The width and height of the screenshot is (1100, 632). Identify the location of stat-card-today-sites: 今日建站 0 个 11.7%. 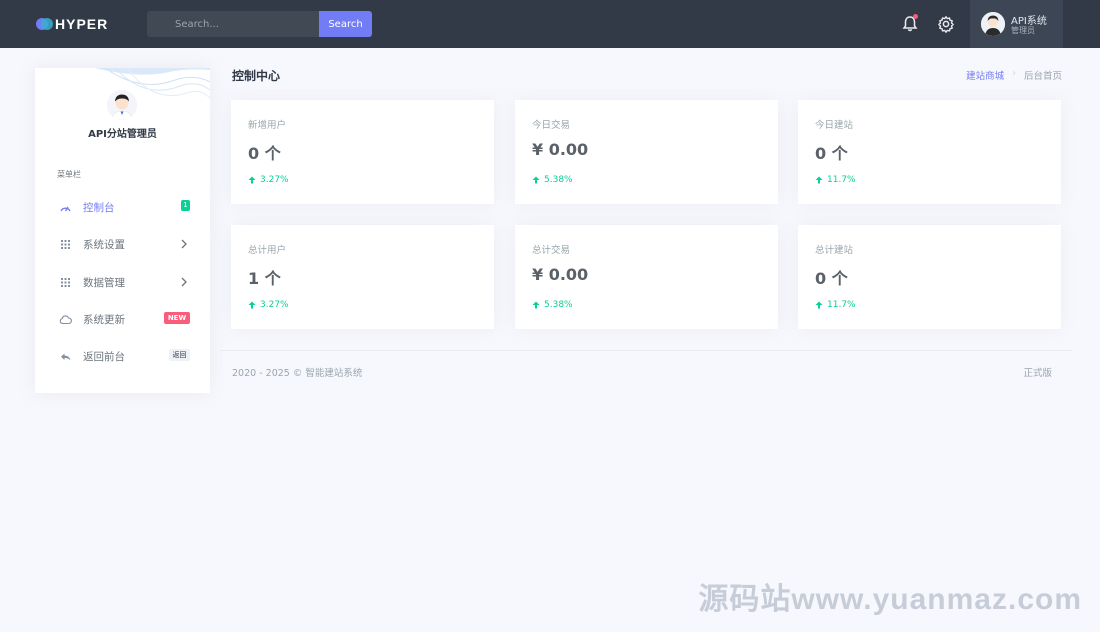
(929, 152).